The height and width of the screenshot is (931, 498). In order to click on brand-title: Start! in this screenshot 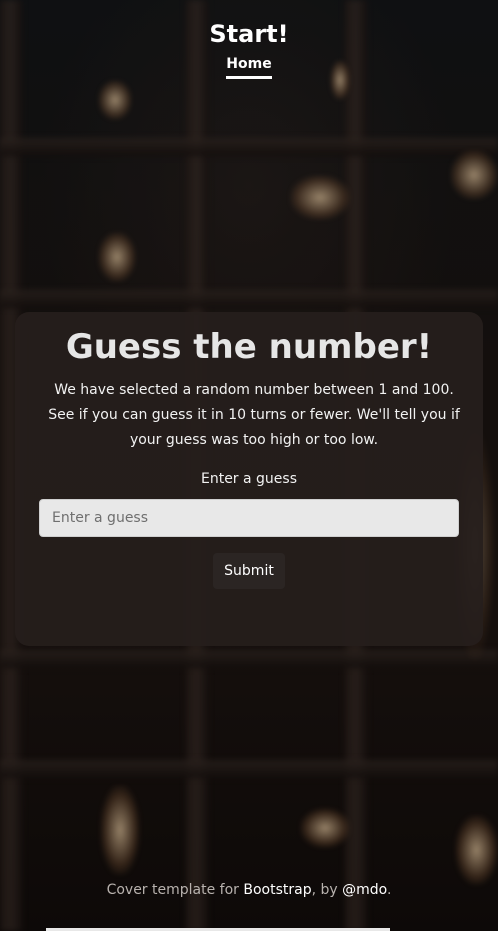, I will do `click(249, 34)`.